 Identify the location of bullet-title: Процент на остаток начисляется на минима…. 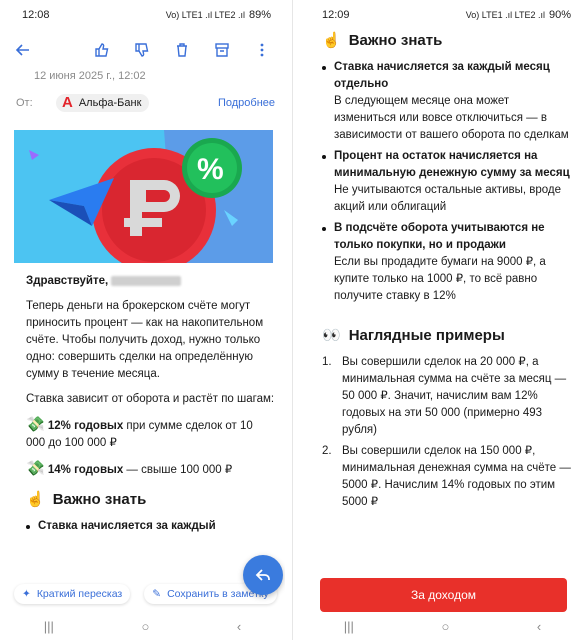
(452, 164).